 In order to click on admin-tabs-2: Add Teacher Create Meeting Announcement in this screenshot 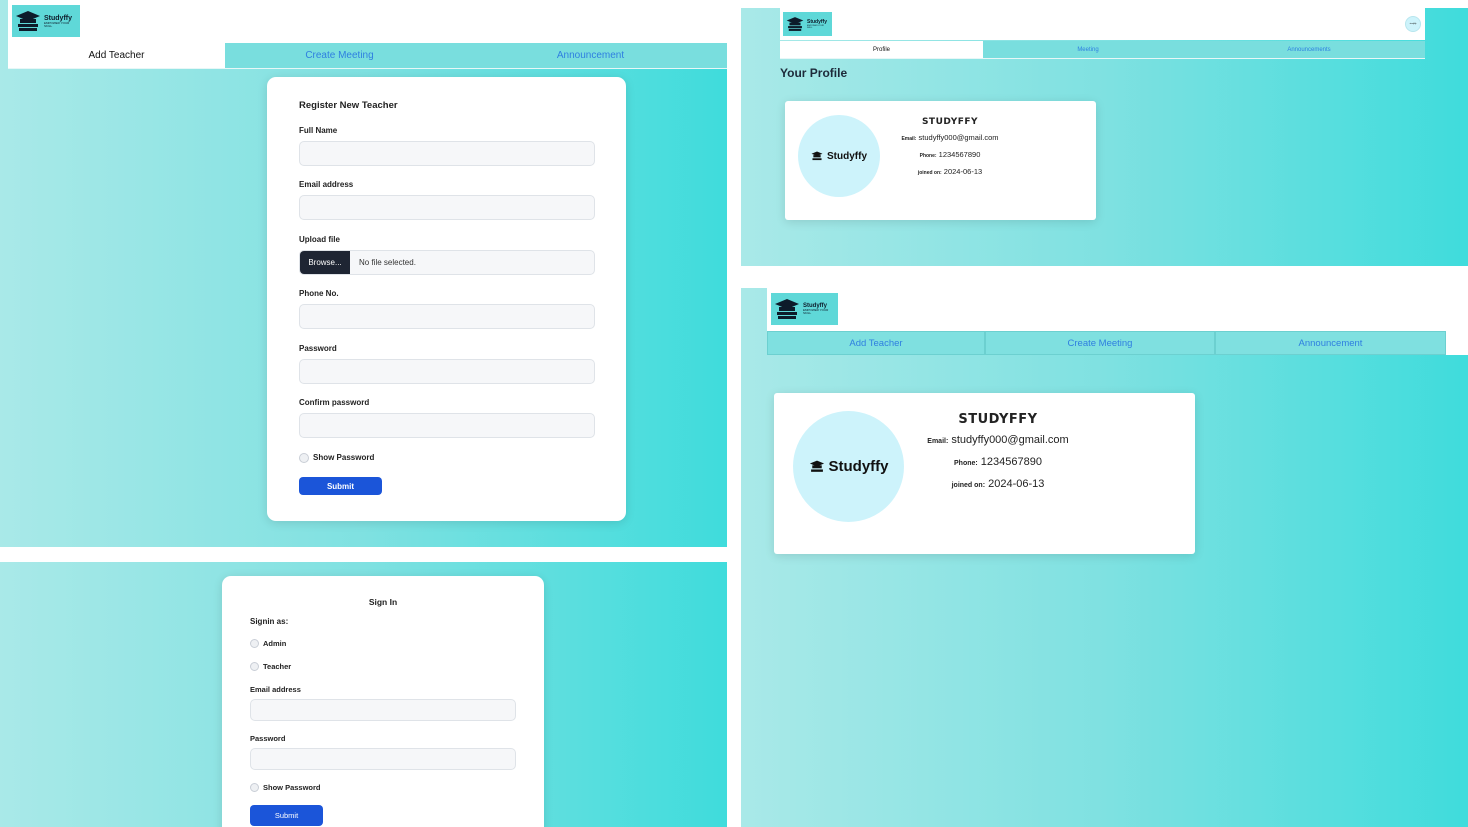, I will do `click(1117, 343)`.